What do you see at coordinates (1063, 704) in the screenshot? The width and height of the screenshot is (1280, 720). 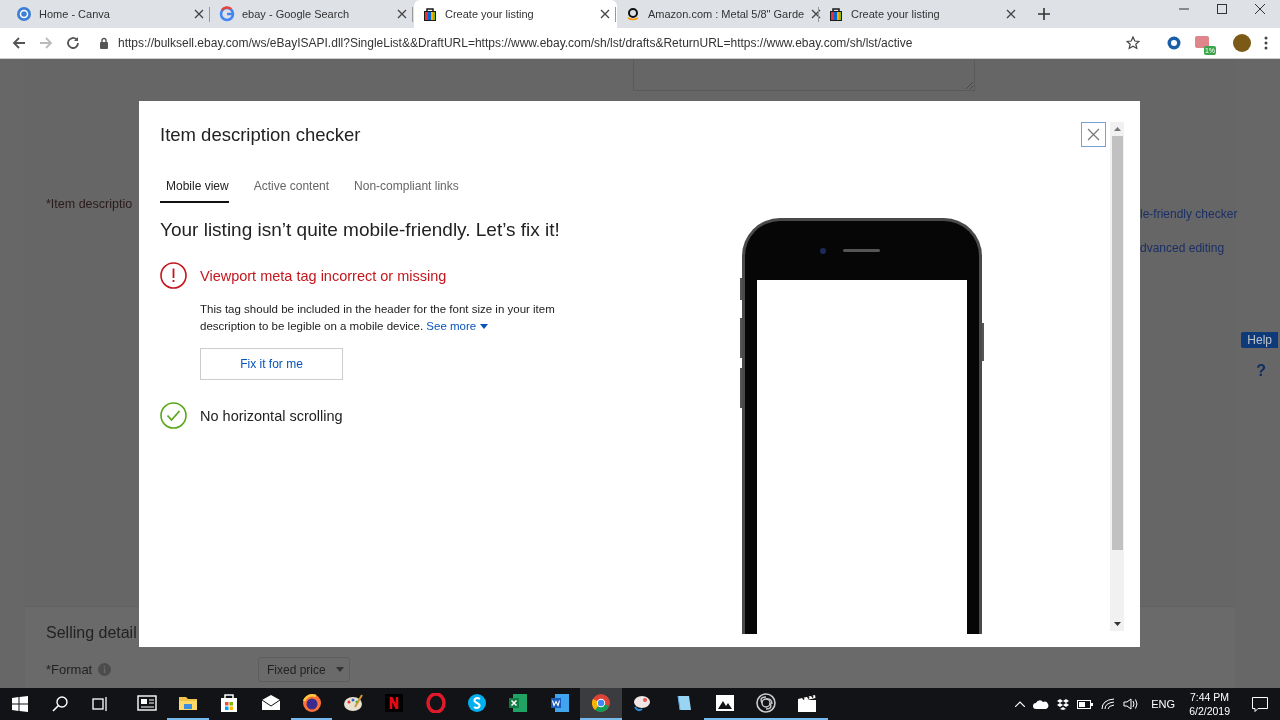 I see `box-icon` at bounding box center [1063, 704].